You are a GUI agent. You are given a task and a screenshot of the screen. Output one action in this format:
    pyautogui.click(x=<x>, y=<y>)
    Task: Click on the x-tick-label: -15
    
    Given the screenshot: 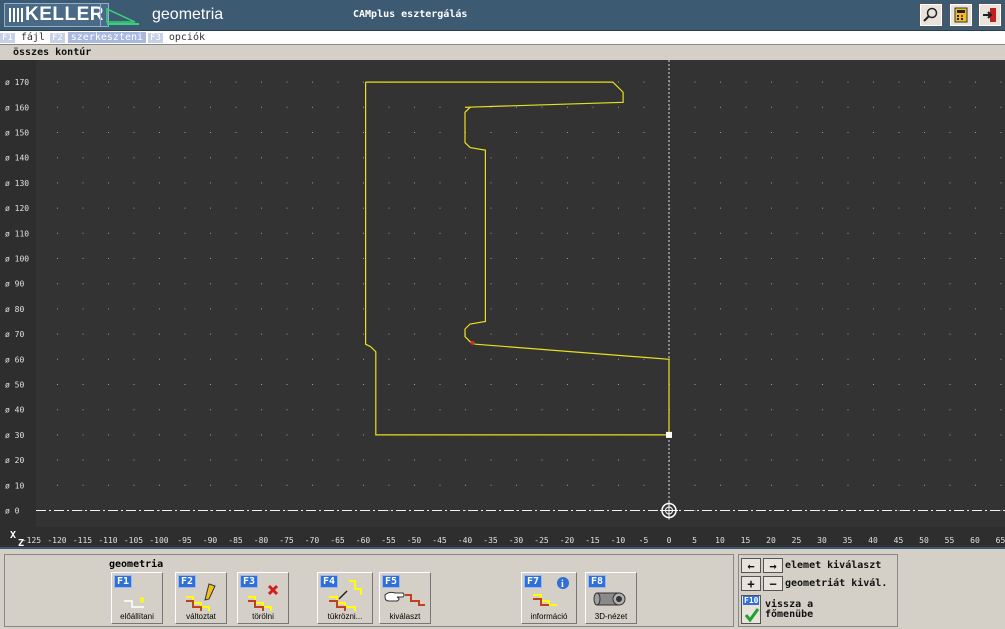 What is the action you would take?
    pyautogui.click(x=592, y=540)
    